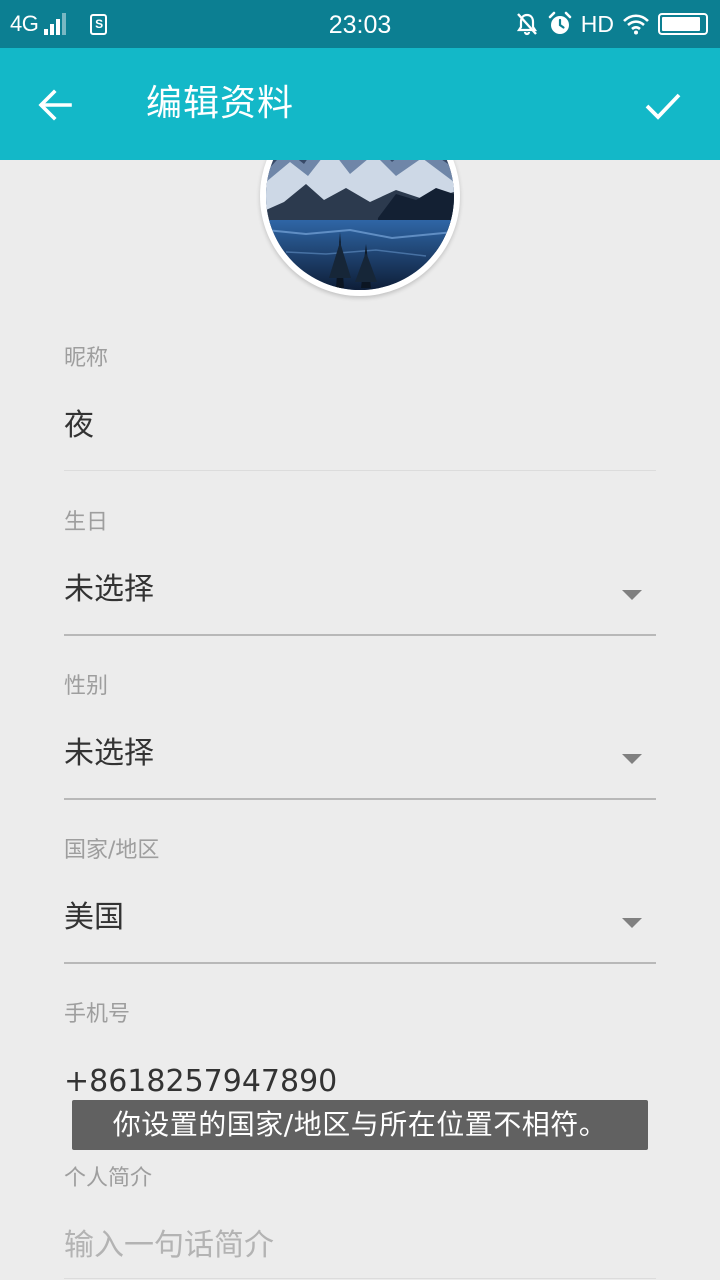  I want to click on region-value: 美国, so click(94, 918).